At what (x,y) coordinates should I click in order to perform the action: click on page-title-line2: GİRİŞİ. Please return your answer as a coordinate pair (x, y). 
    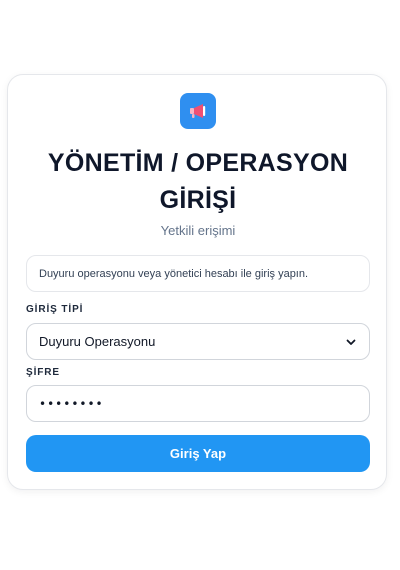
    Looking at the image, I should click on (198, 200).